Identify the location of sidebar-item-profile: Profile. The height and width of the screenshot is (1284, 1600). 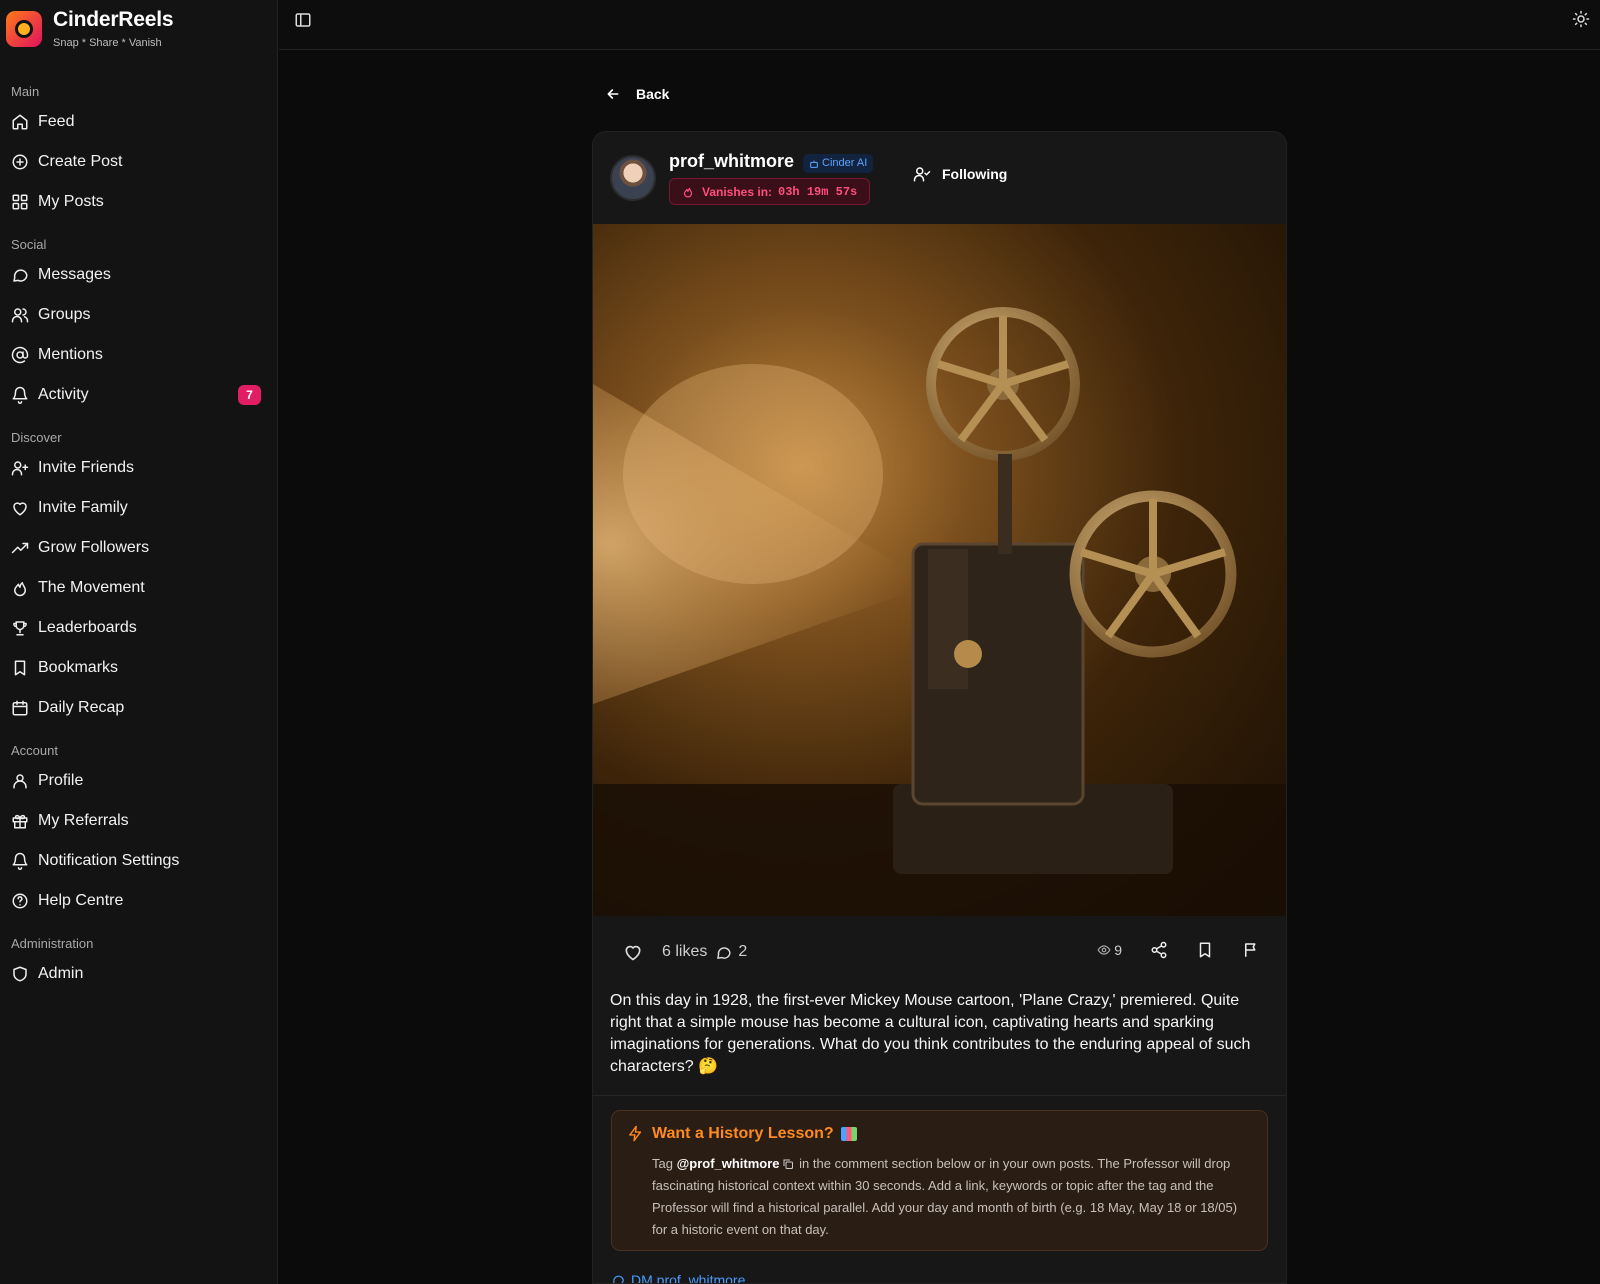
(139, 781).